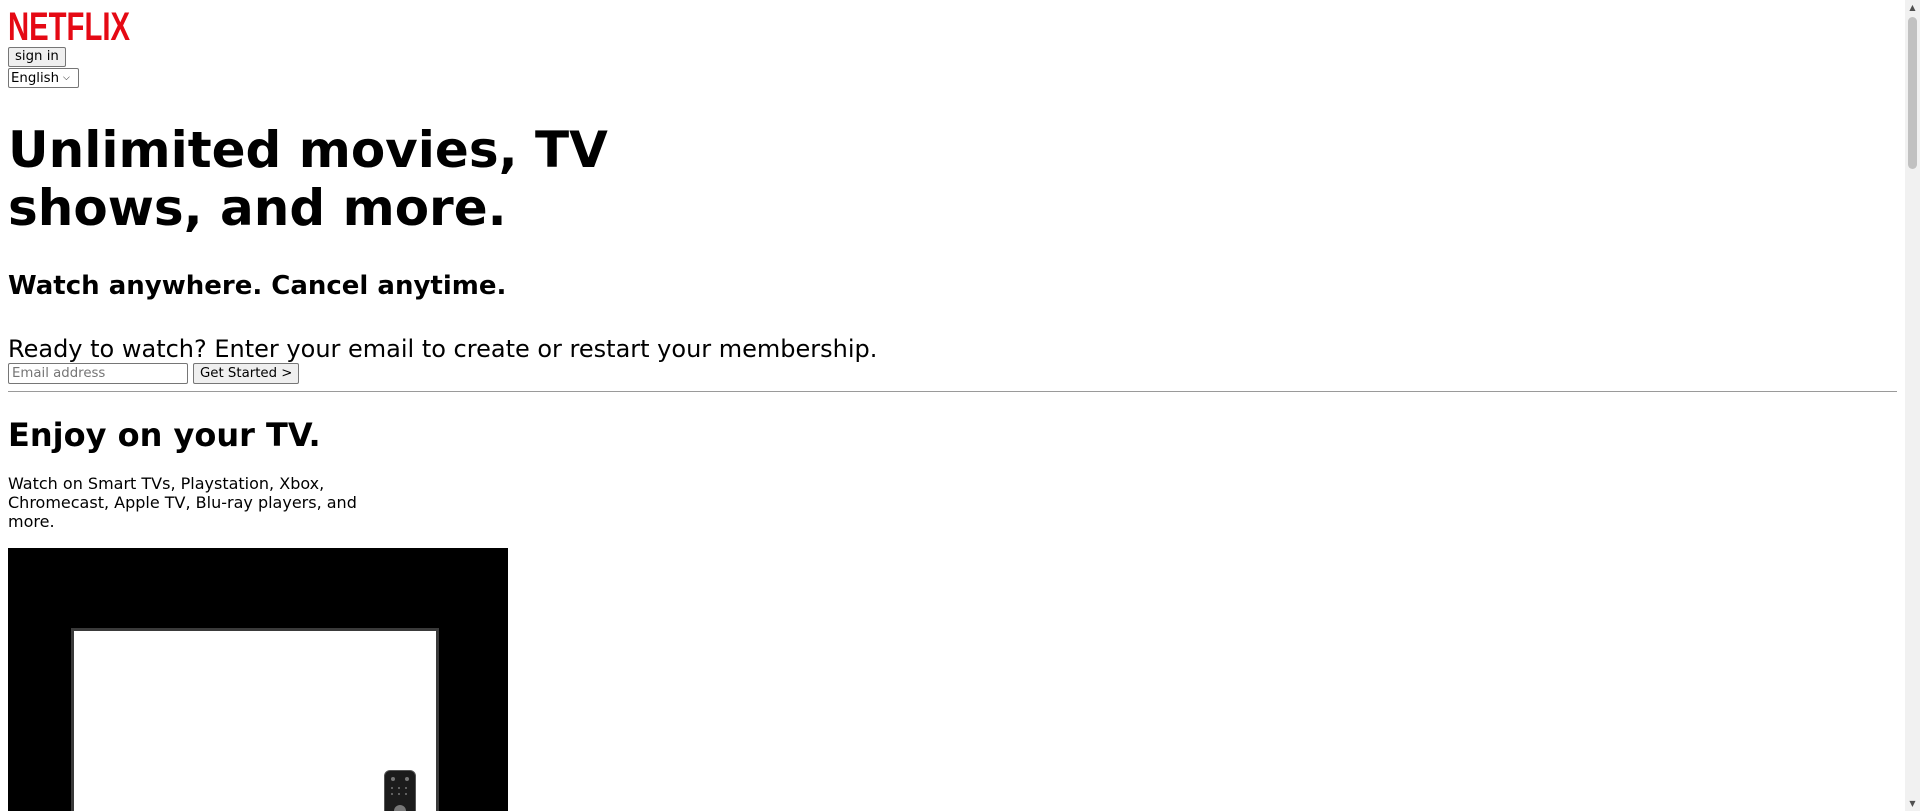 The image size is (1920, 811). Describe the element at coordinates (952, 391) in the screenshot. I see `section-divider` at that location.